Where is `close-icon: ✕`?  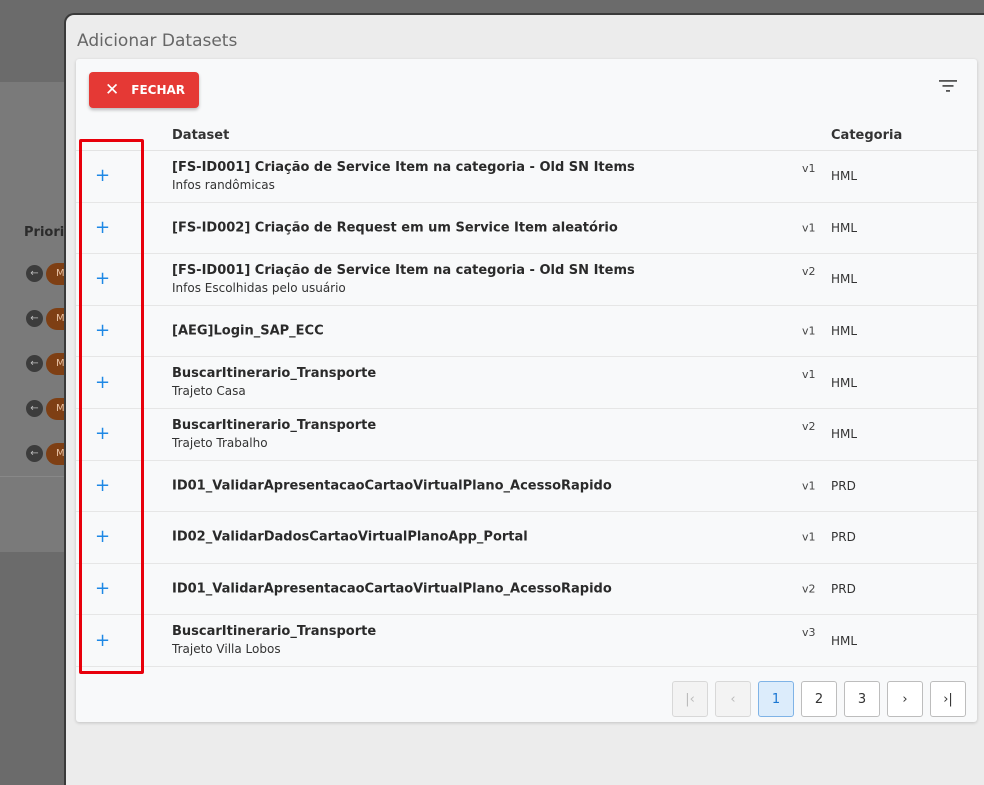
close-icon: ✕ is located at coordinates (112, 89).